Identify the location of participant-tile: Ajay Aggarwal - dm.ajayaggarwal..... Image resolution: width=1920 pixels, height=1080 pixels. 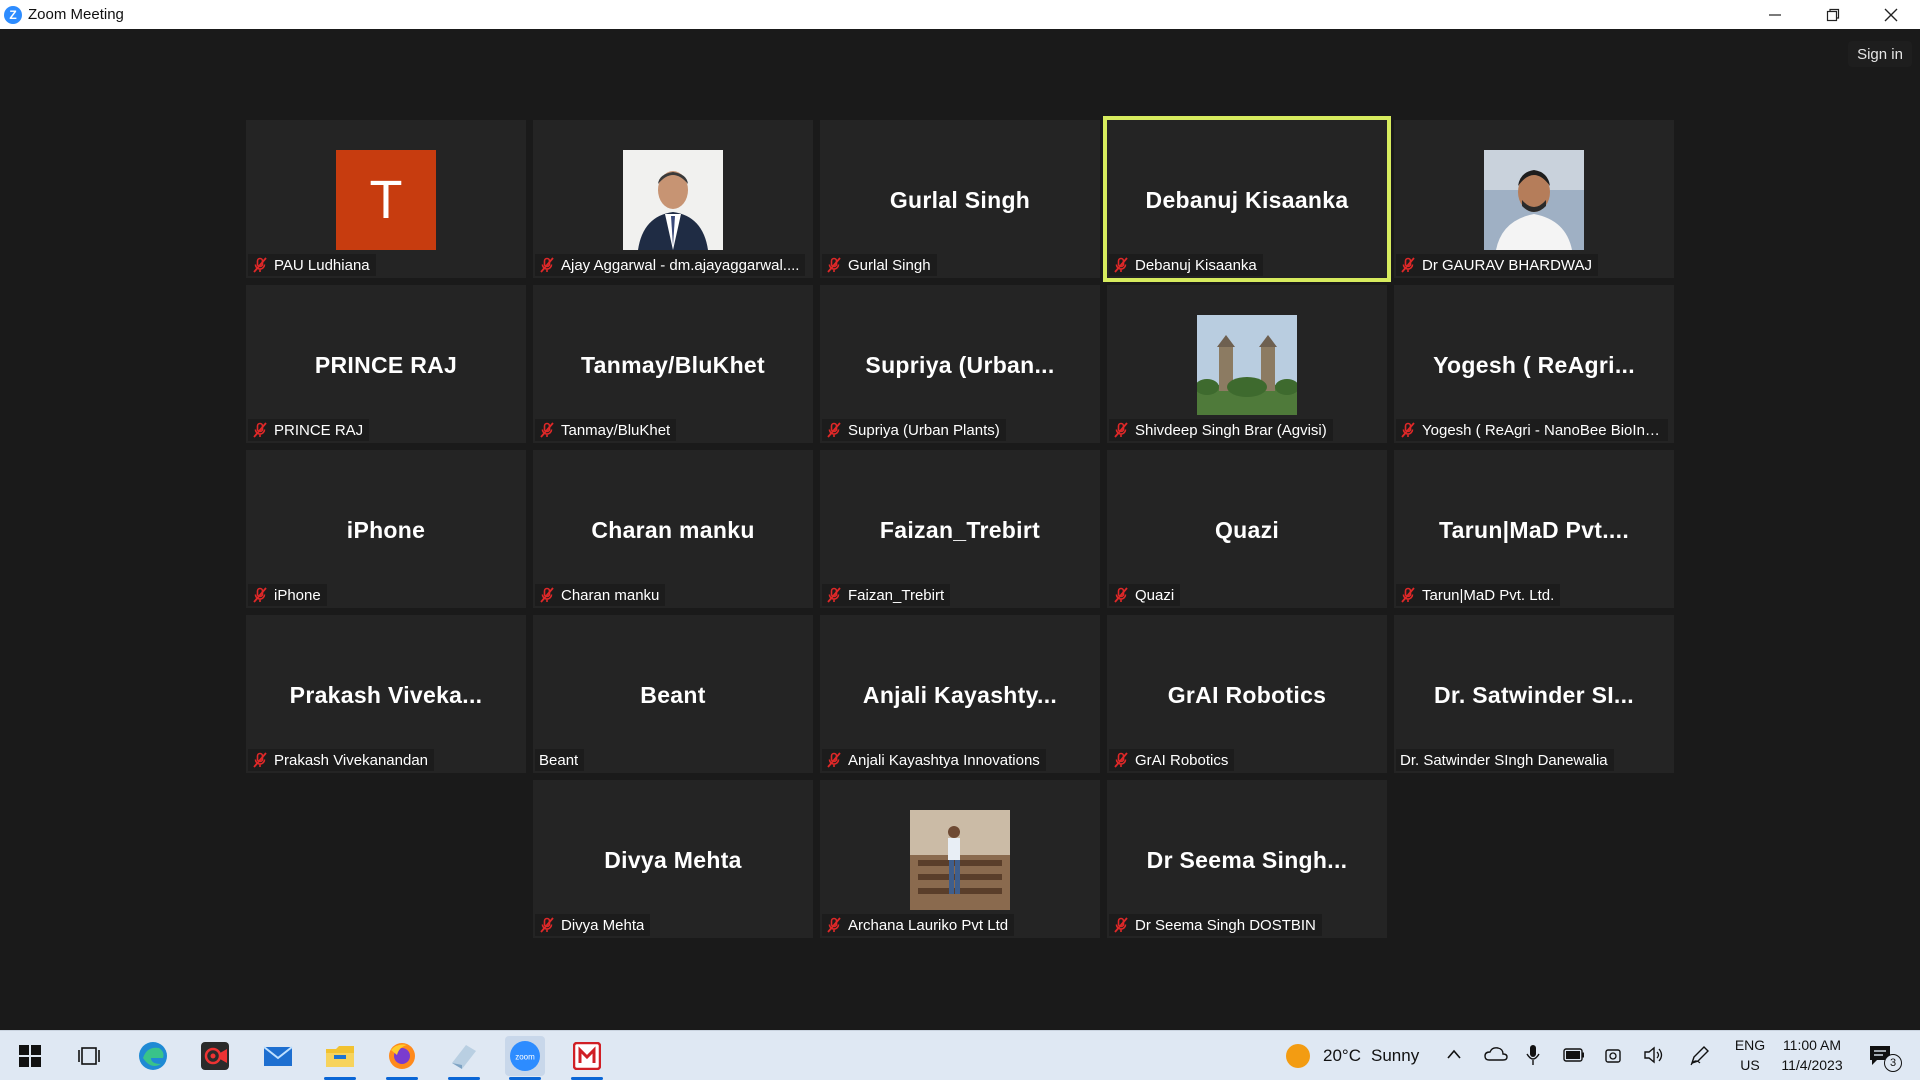
(673, 199).